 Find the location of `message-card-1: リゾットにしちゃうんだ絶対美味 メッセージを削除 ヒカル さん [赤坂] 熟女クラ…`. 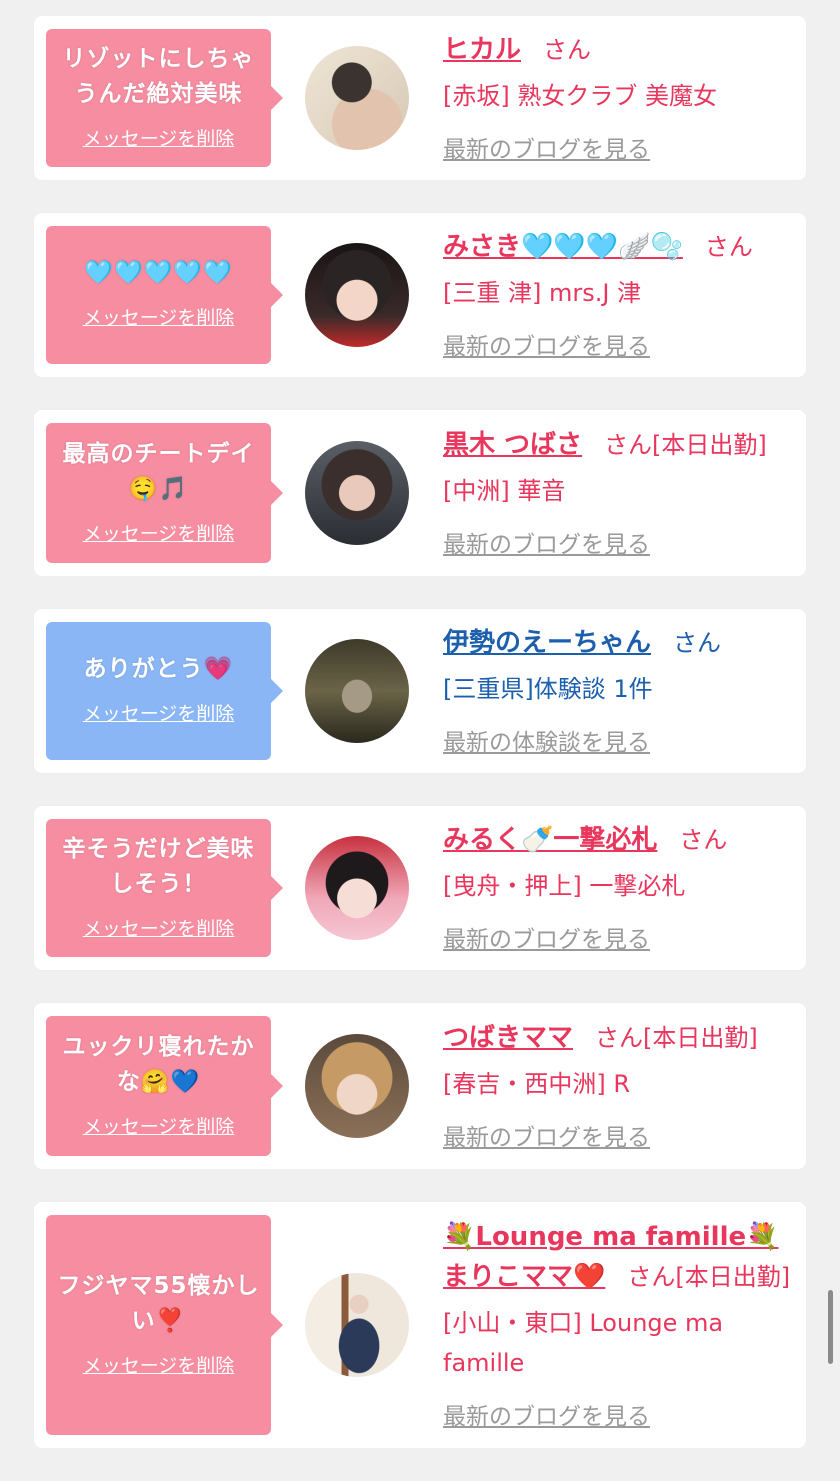

message-card-1: リゾットにしちゃうんだ絶対美味 メッセージを削除 ヒカル さん [赤坂] 熟女クラ… is located at coordinates (420, 98).